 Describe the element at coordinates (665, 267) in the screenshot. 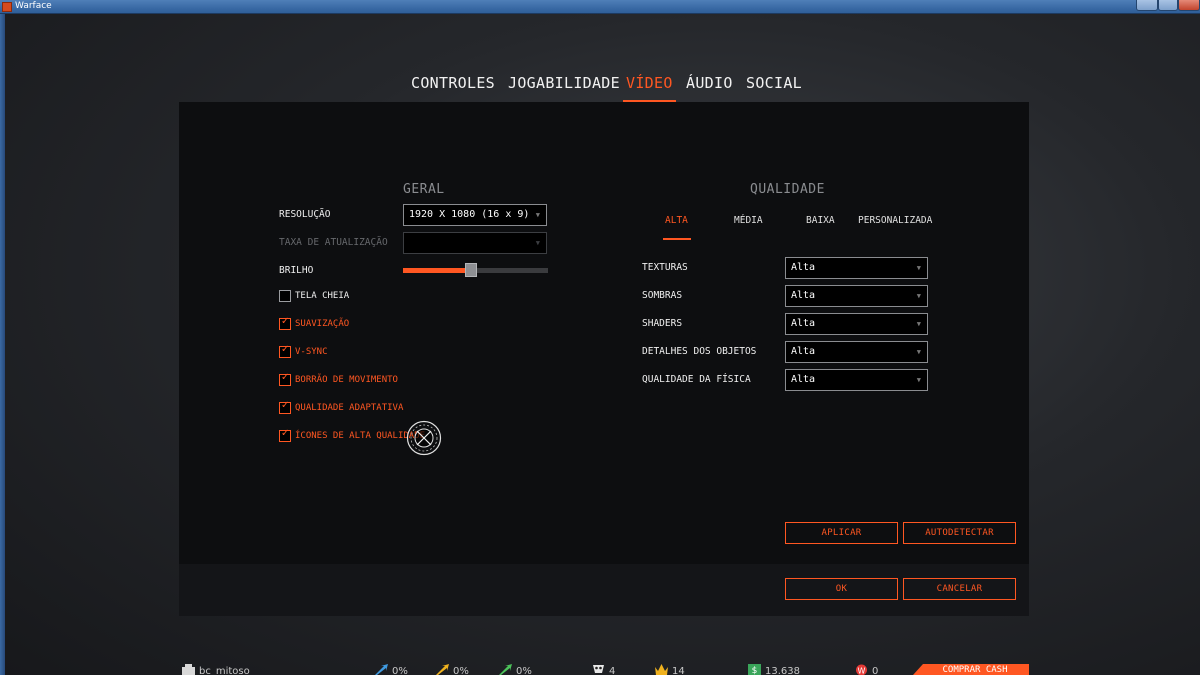

I see `quality-setting-label: TEXTURAS` at that location.